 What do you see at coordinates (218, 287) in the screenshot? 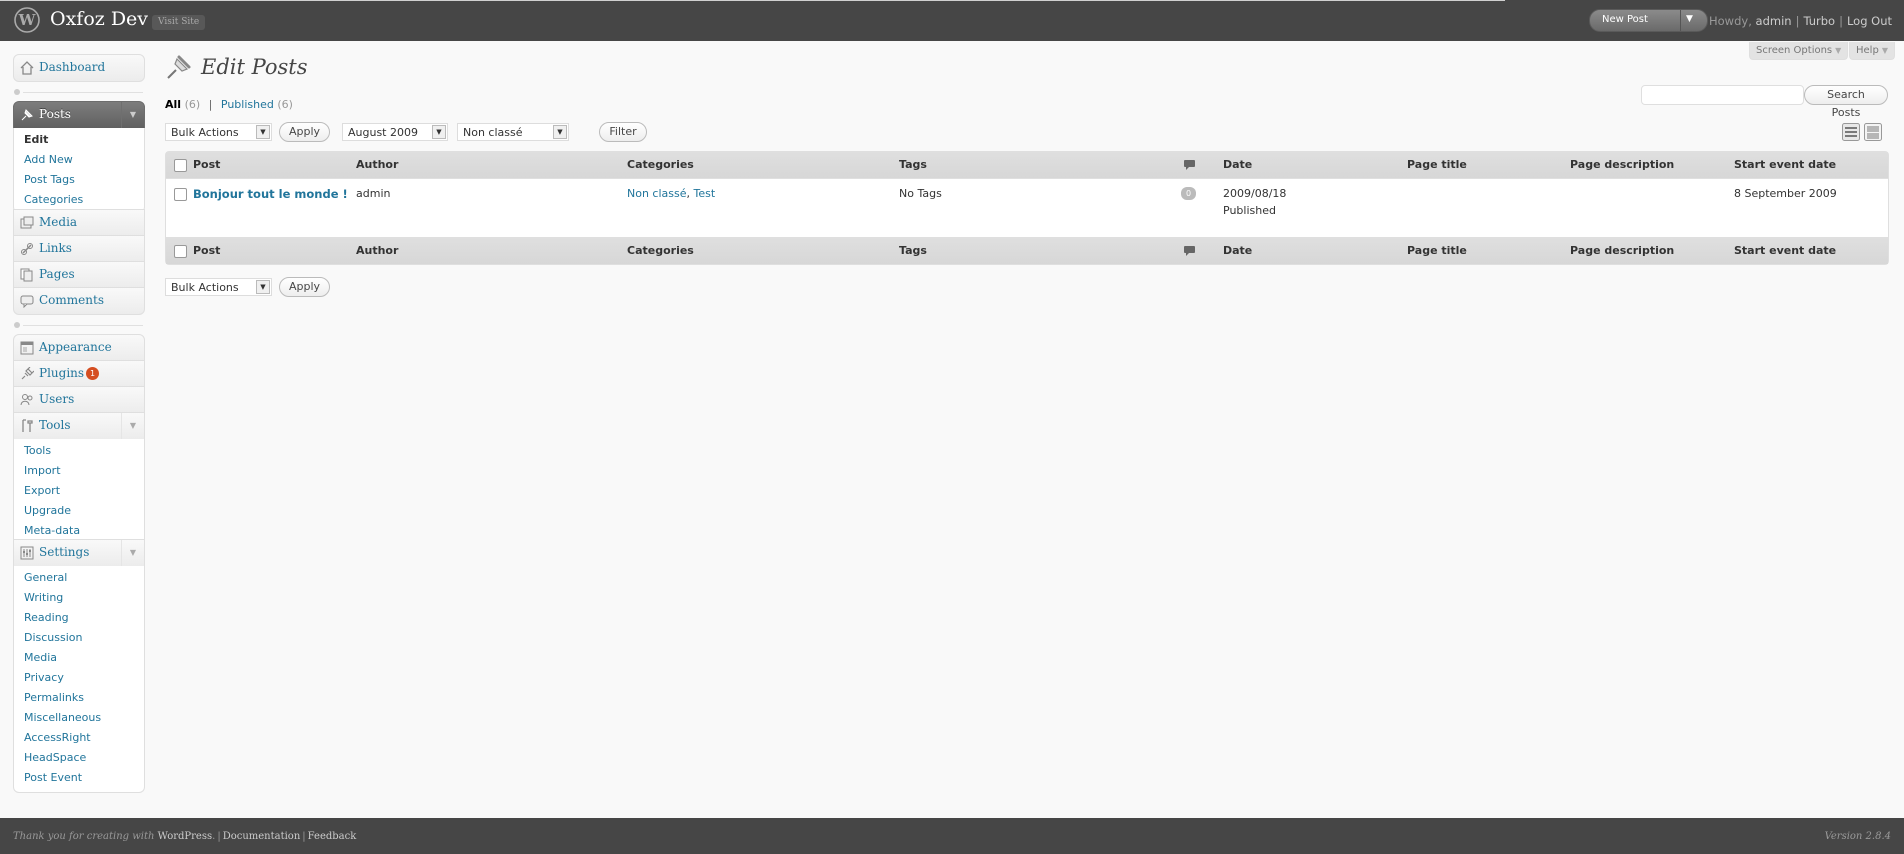
I see `bulk-actions-select-bottom: Bulk Actions ▼` at bounding box center [218, 287].